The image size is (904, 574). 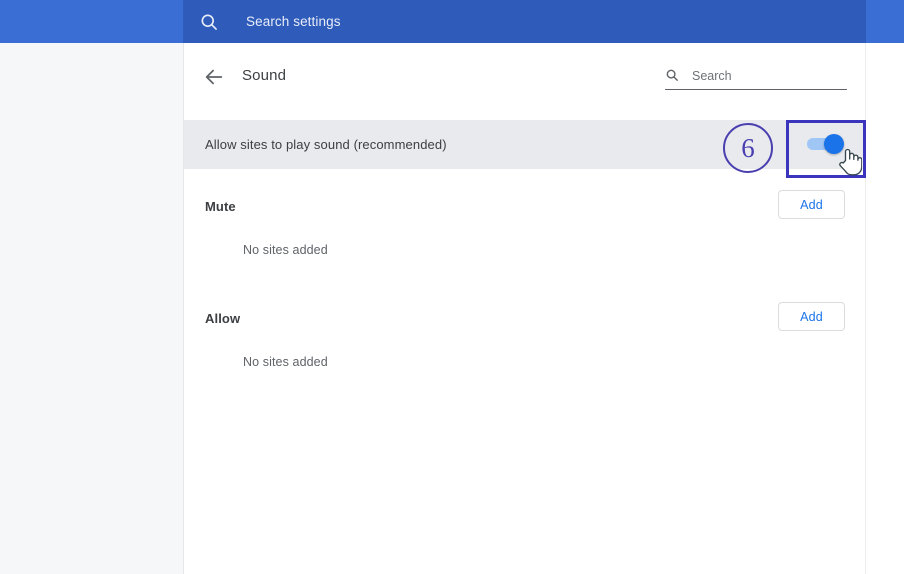 What do you see at coordinates (524, 21) in the screenshot?
I see `search-settings-bar: Search settings` at bounding box center [524, 21].